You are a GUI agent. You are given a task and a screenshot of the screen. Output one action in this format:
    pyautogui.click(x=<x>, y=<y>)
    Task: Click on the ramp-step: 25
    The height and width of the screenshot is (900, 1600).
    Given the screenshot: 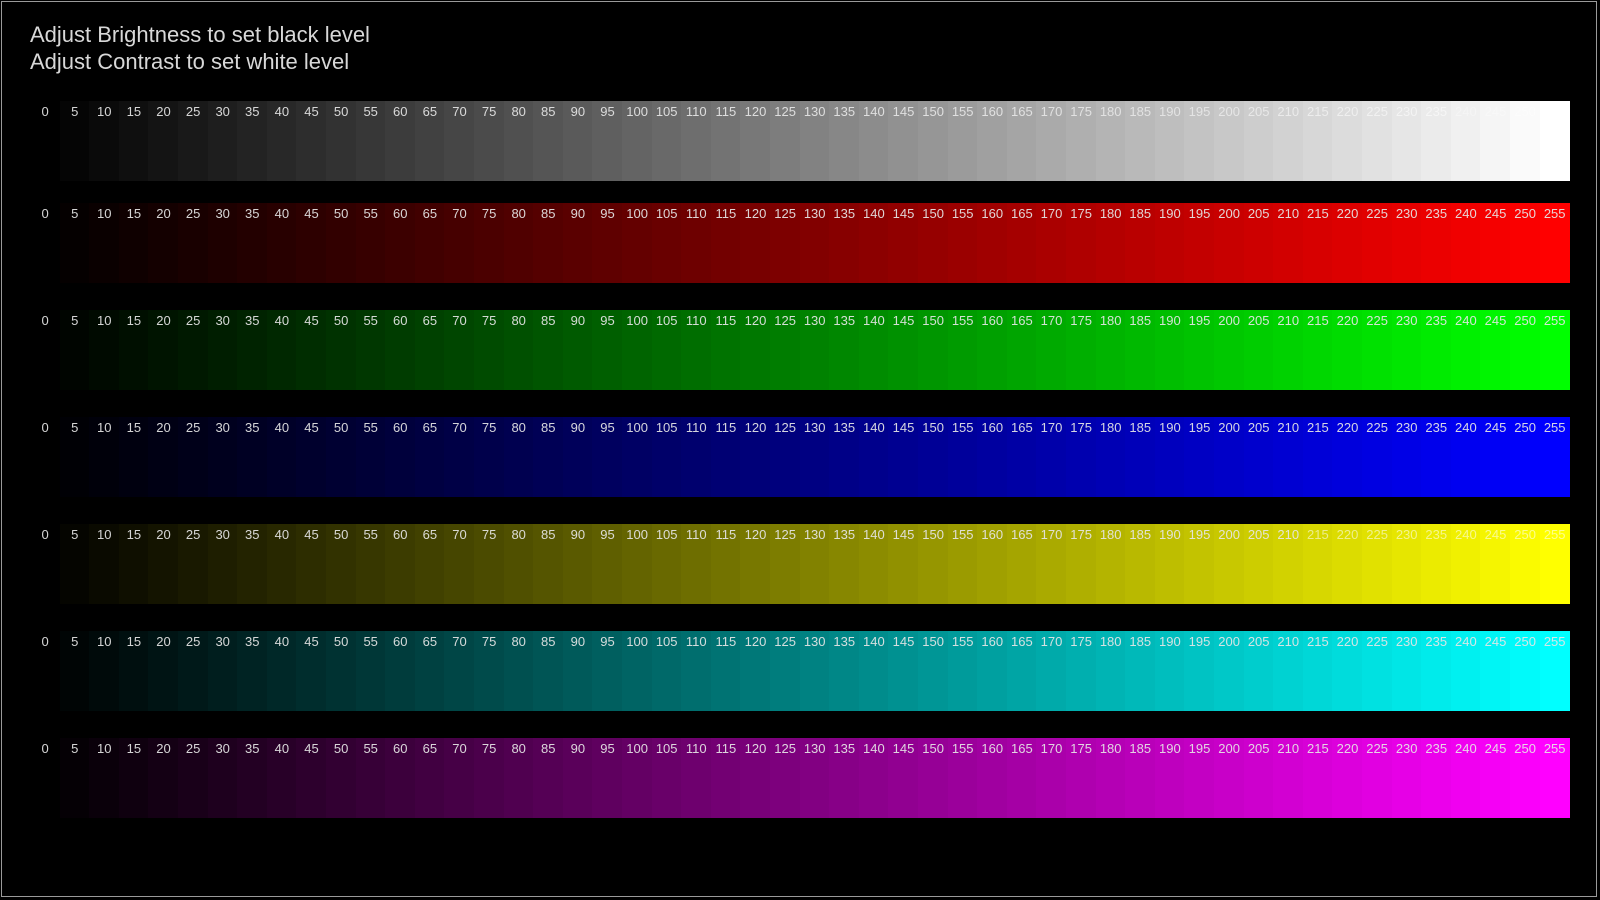 What is the action you would take?
    pyautogui.click(x=193, y=457)
    